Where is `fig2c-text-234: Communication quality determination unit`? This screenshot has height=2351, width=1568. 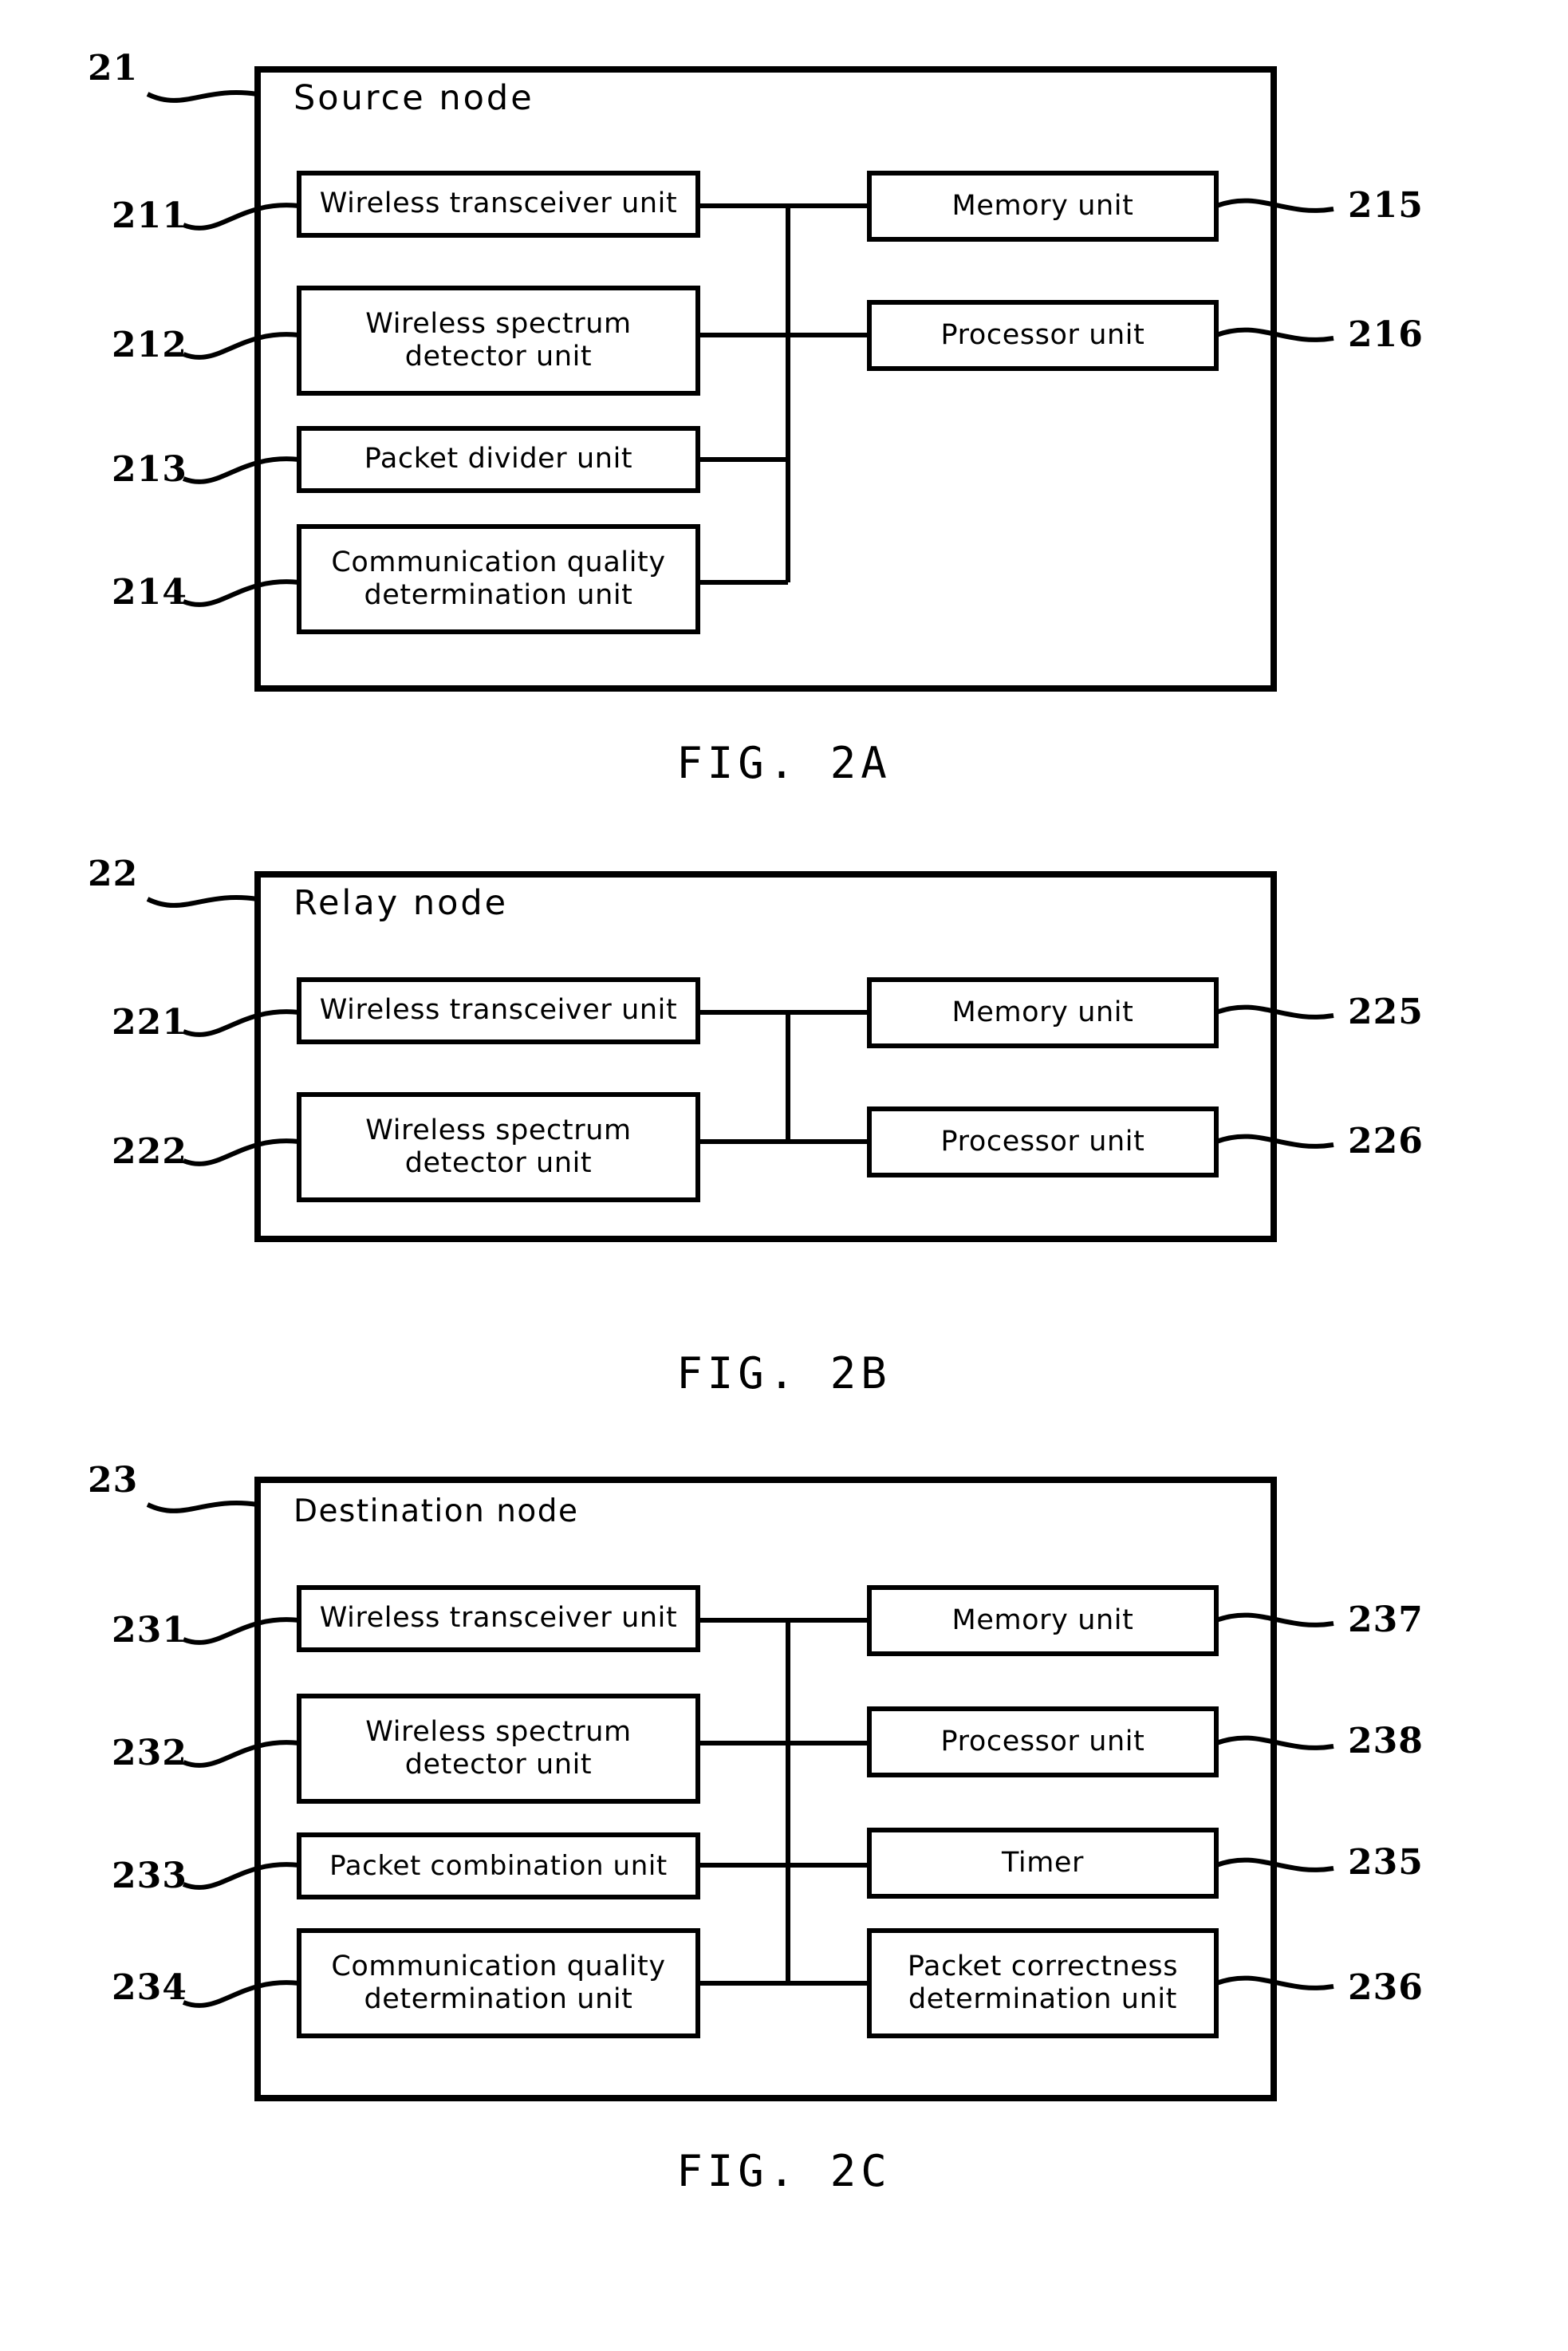
fig2c-text-234: Communication quality determination unit is located at coordinates (498, 1982).